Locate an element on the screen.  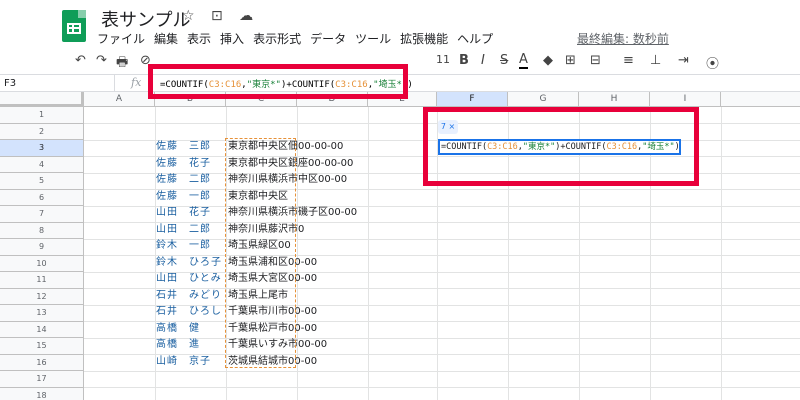
column-header-f: F is located at coordinates (472, 99).